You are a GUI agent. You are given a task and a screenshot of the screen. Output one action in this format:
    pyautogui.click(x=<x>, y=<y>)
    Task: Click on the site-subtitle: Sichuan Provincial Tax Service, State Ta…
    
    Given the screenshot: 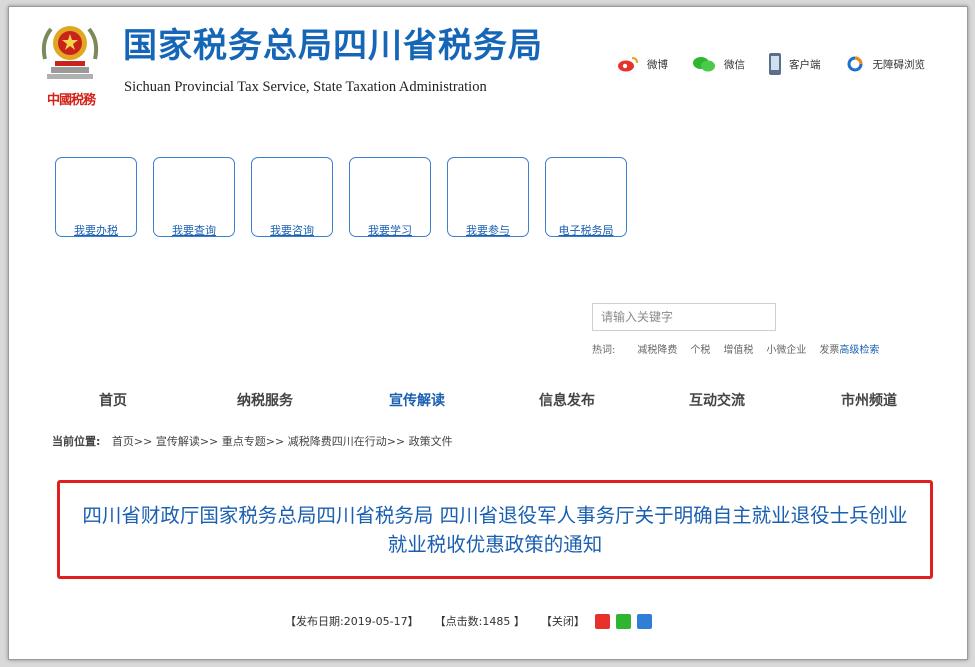 What is the action you would take?
    pyautogui.click(x=305, y=87)
    